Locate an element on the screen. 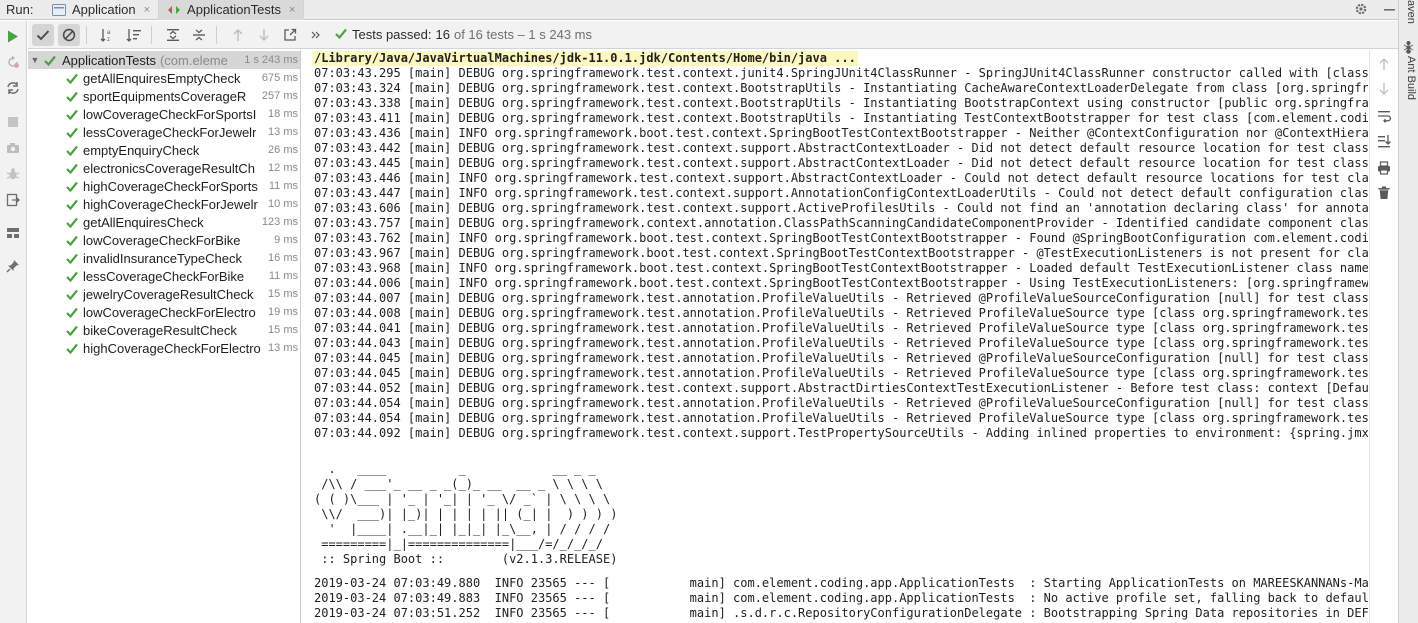 The width and height of the screenshot is (1418, 623). gear-icon is located at coordinates (1361, 10).